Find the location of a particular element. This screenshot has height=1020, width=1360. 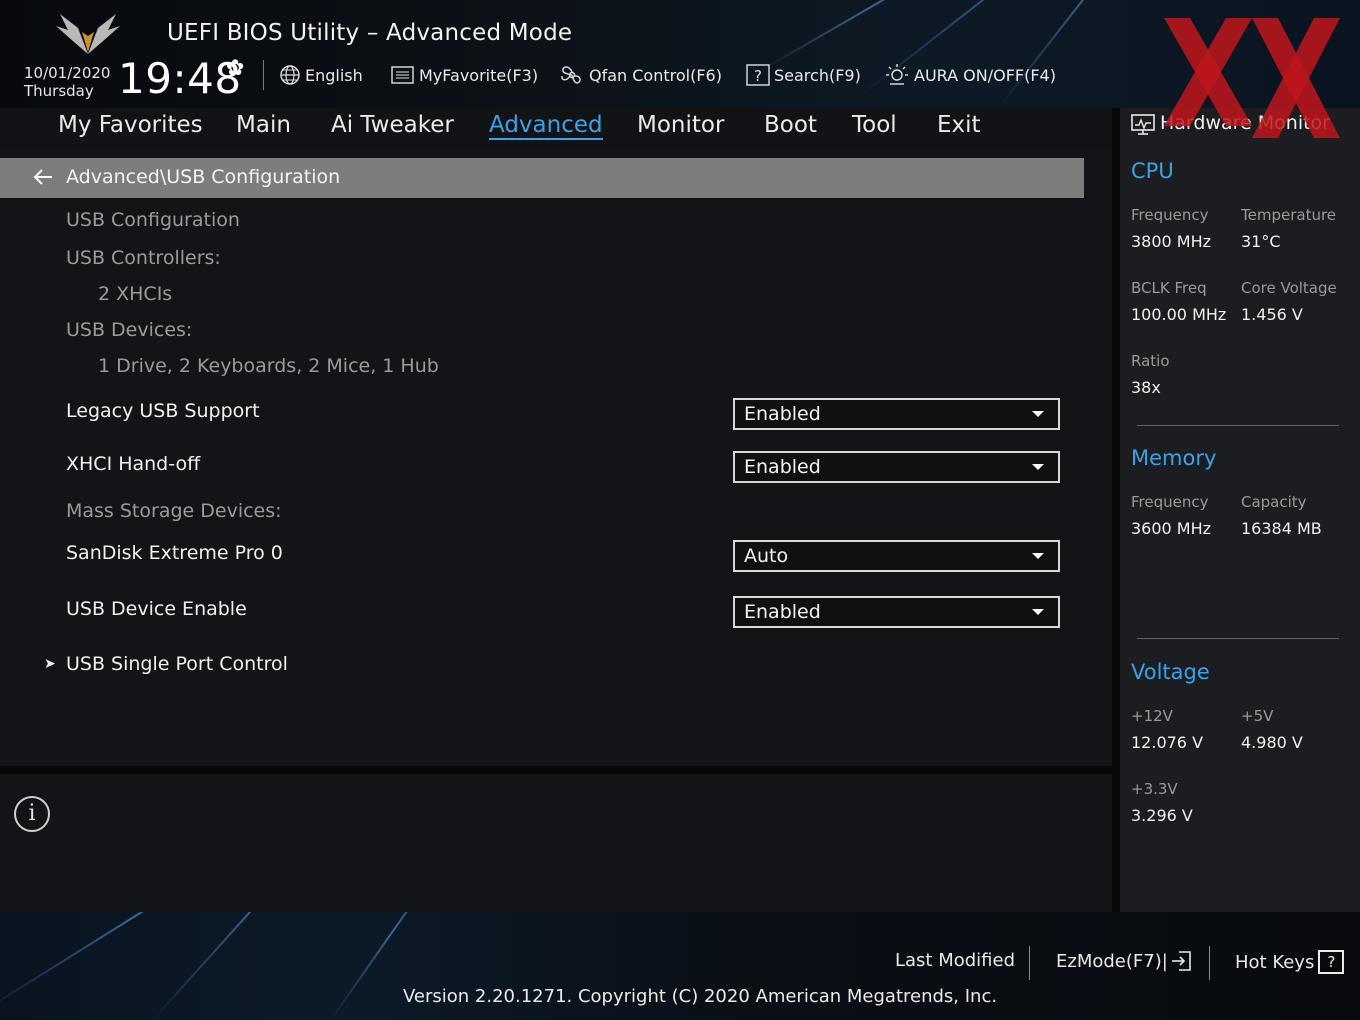

ezmode-button: EzMode(F7)| is located at coordinates (1124, 961).